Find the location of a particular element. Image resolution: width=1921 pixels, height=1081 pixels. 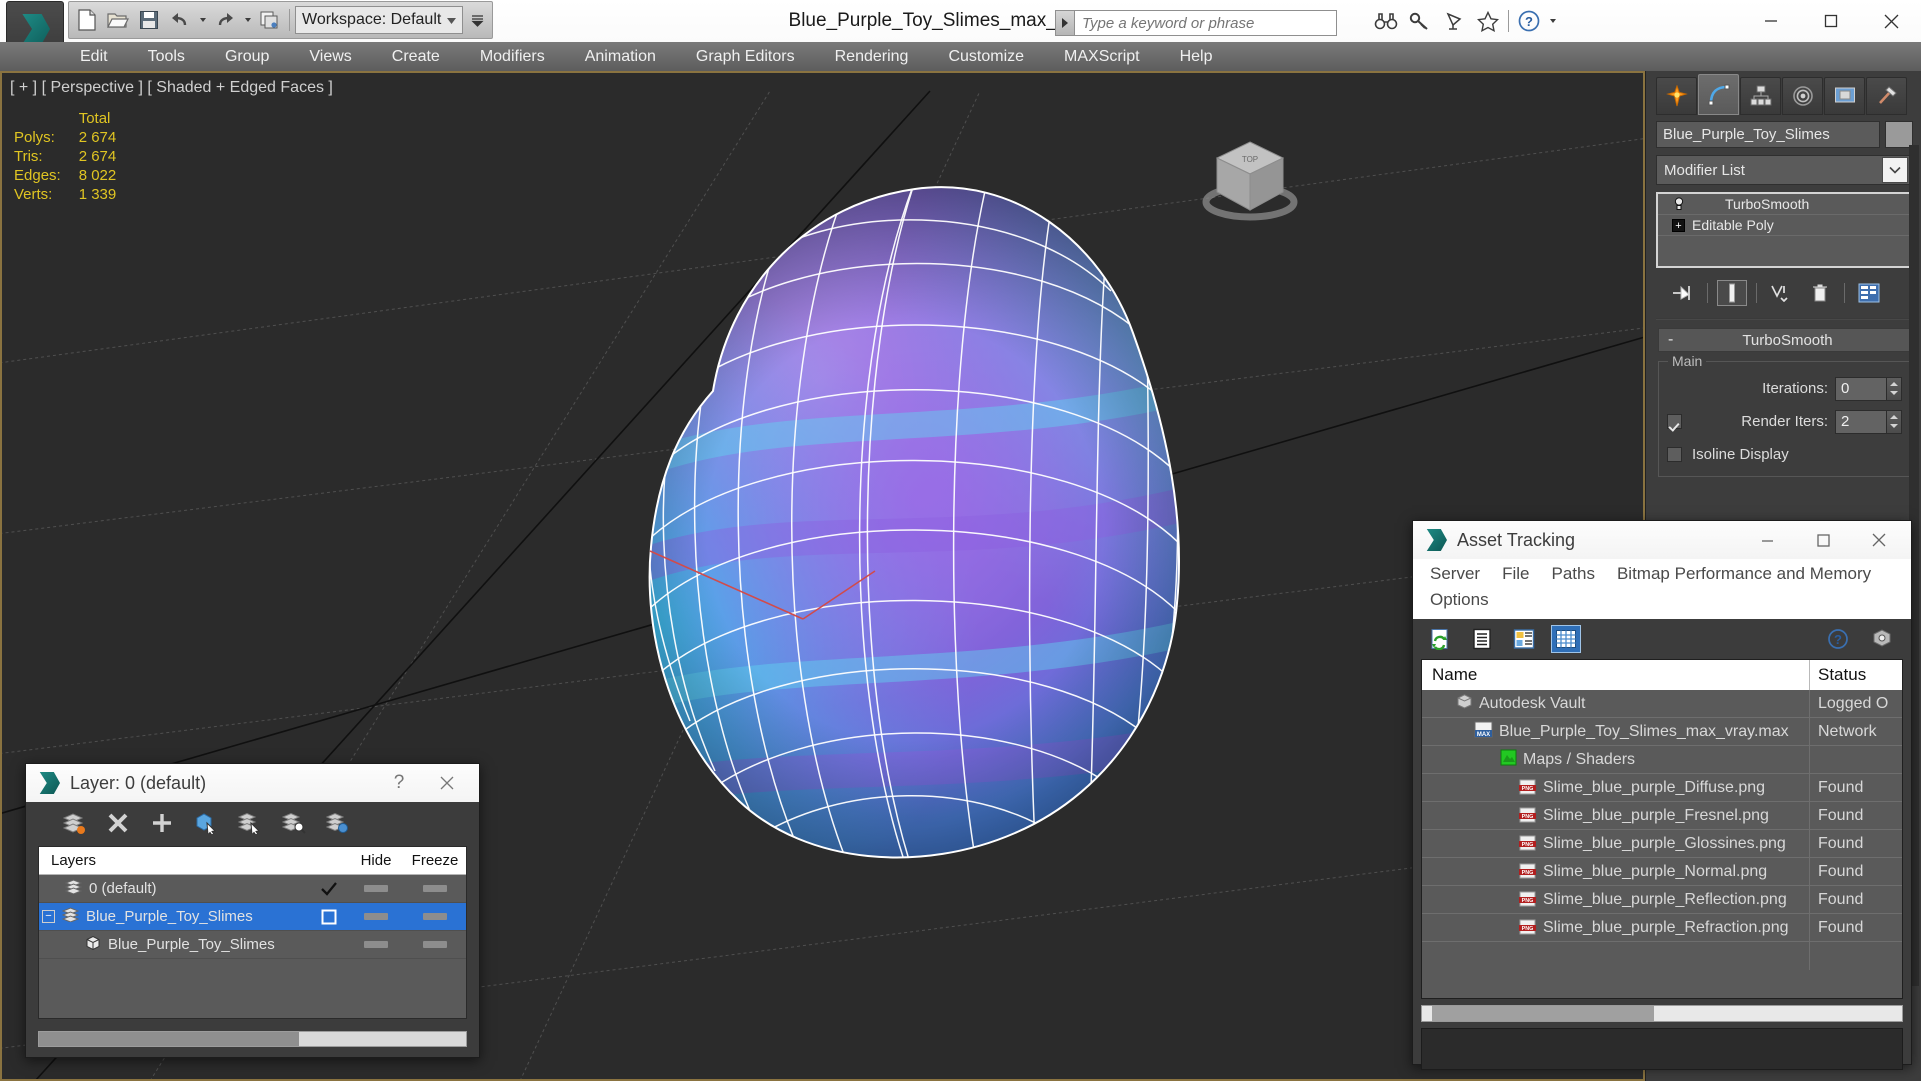

asset-menu-file: File is located at coordinates (1515, 574).